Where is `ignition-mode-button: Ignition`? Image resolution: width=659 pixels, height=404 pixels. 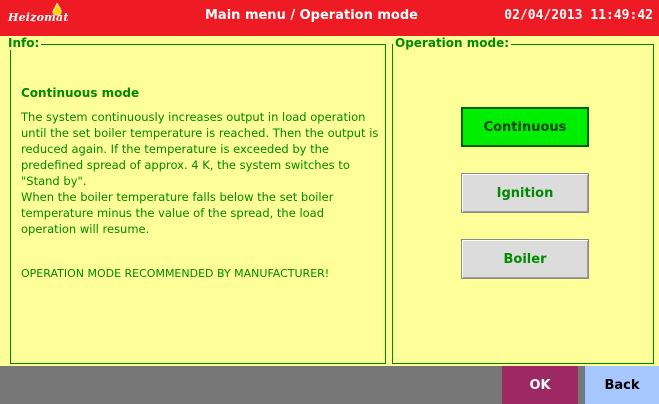
ignition-mode-button: Ignition is located at coordinates (525, 193).